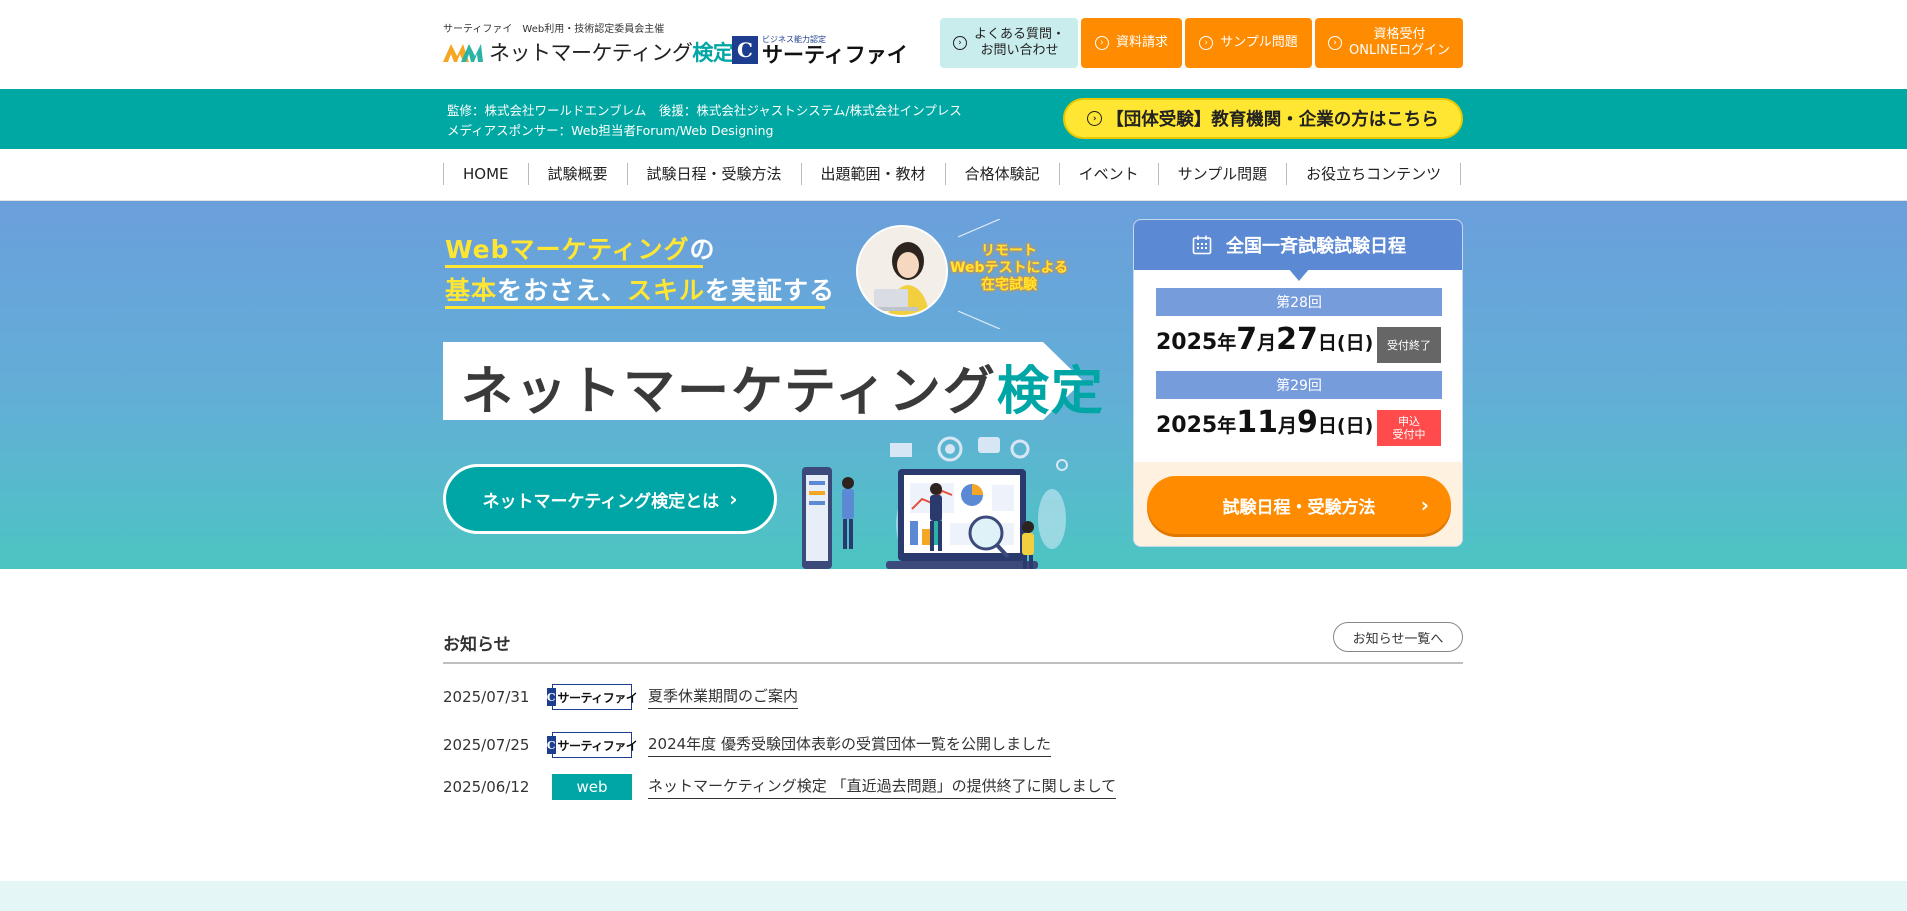 This screenshot has height=911, width=1907. What do you see at coordinates (953, 663) in the screenshot?
I see `news-divider` at bounding box center [953, 663].